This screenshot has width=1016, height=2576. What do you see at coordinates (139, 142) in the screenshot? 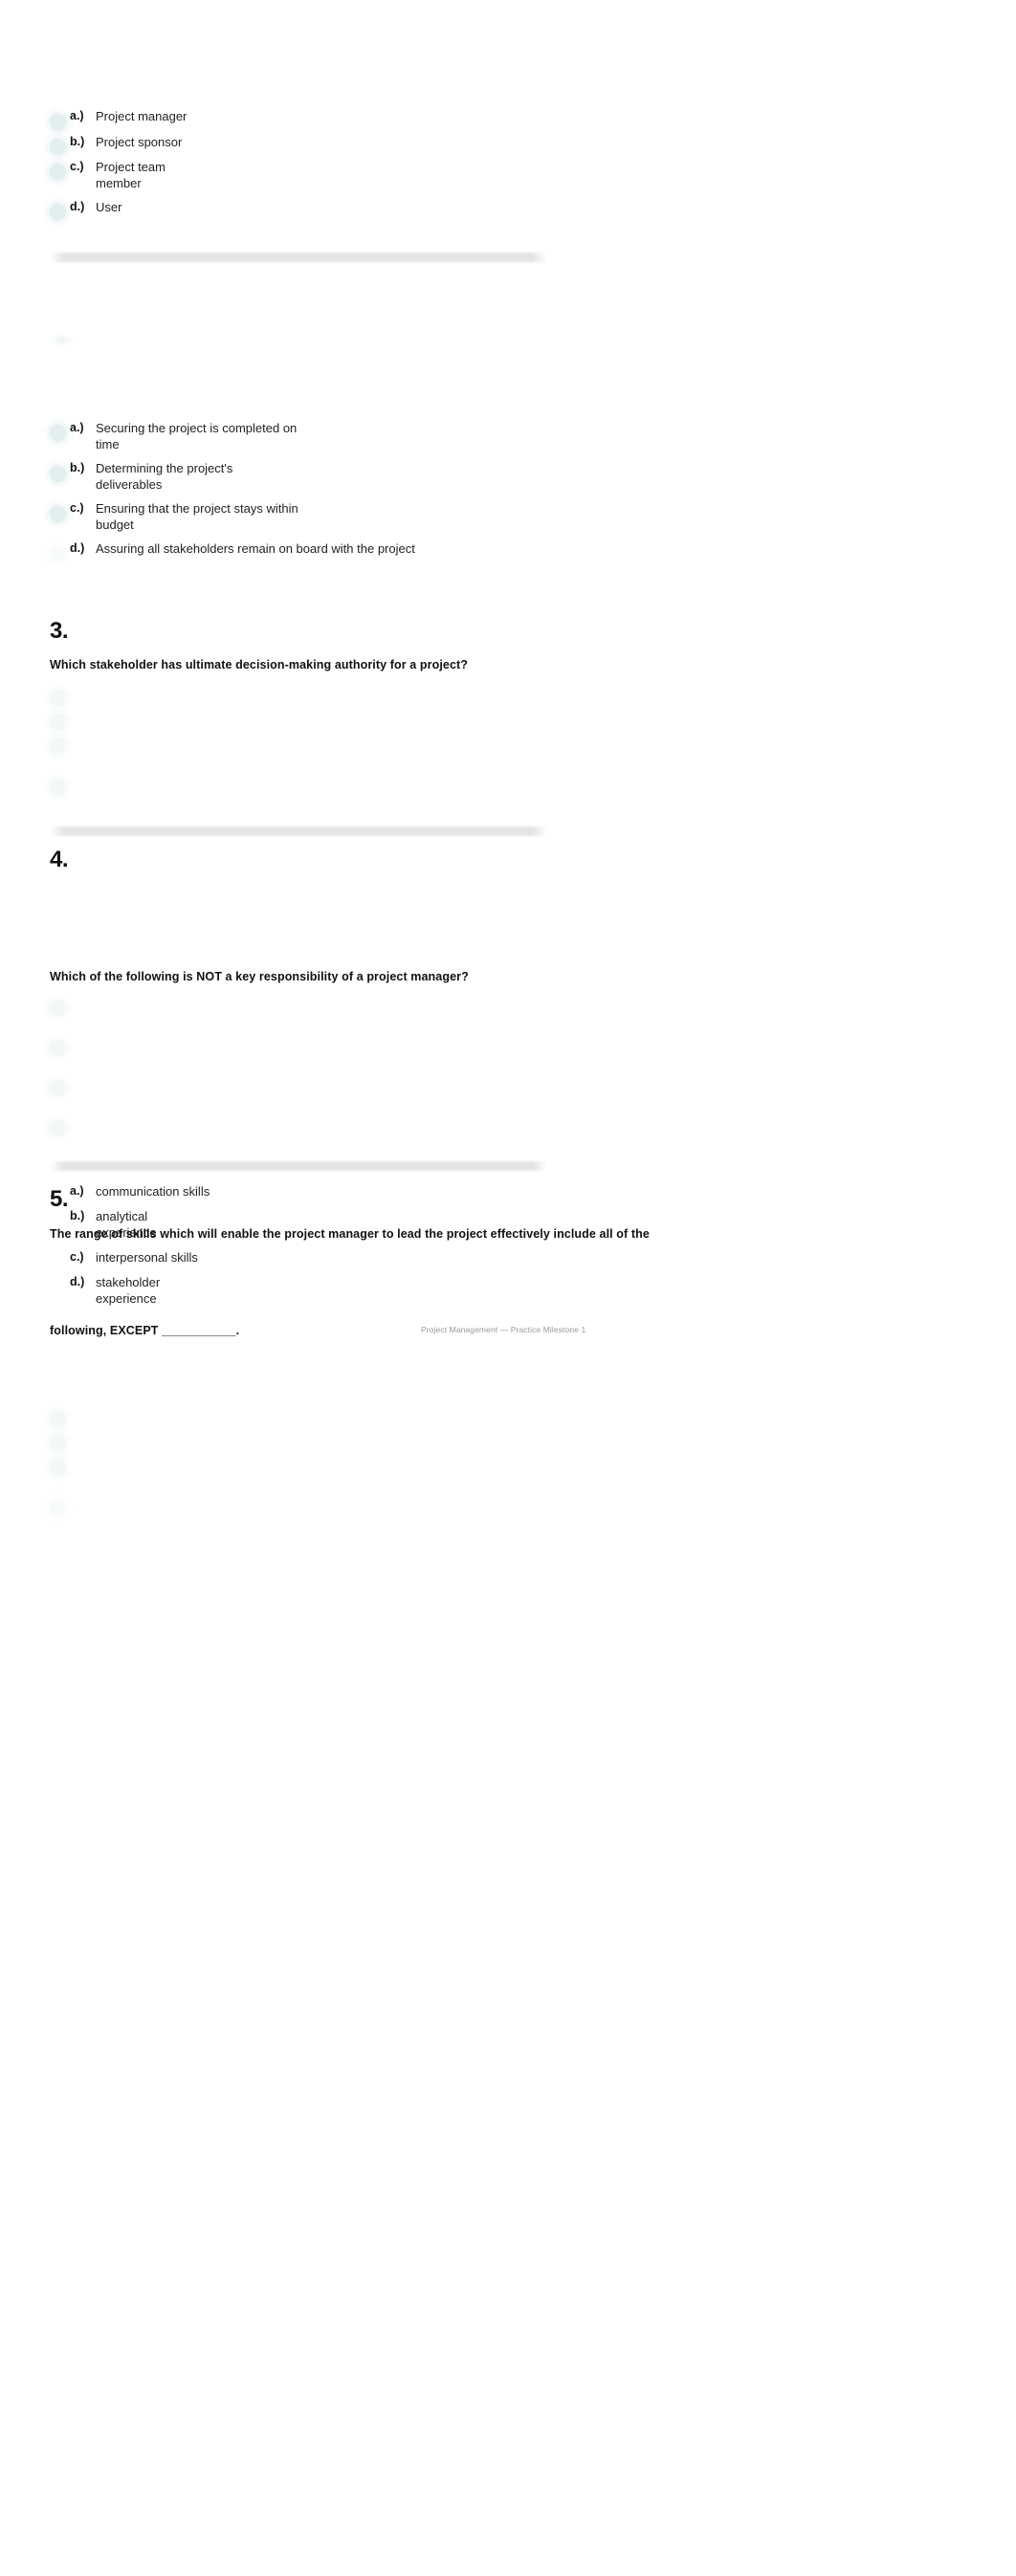
I see `option-text: Project sponsor` at bounding box center [139, 142].